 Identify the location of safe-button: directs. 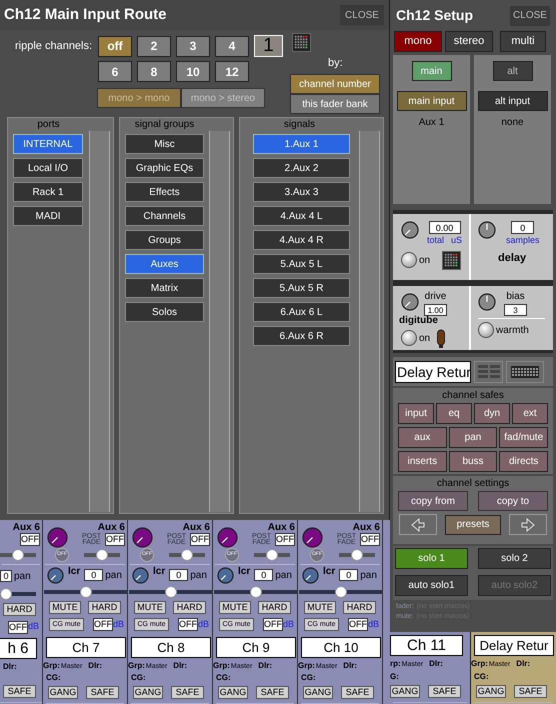
(523, 461).